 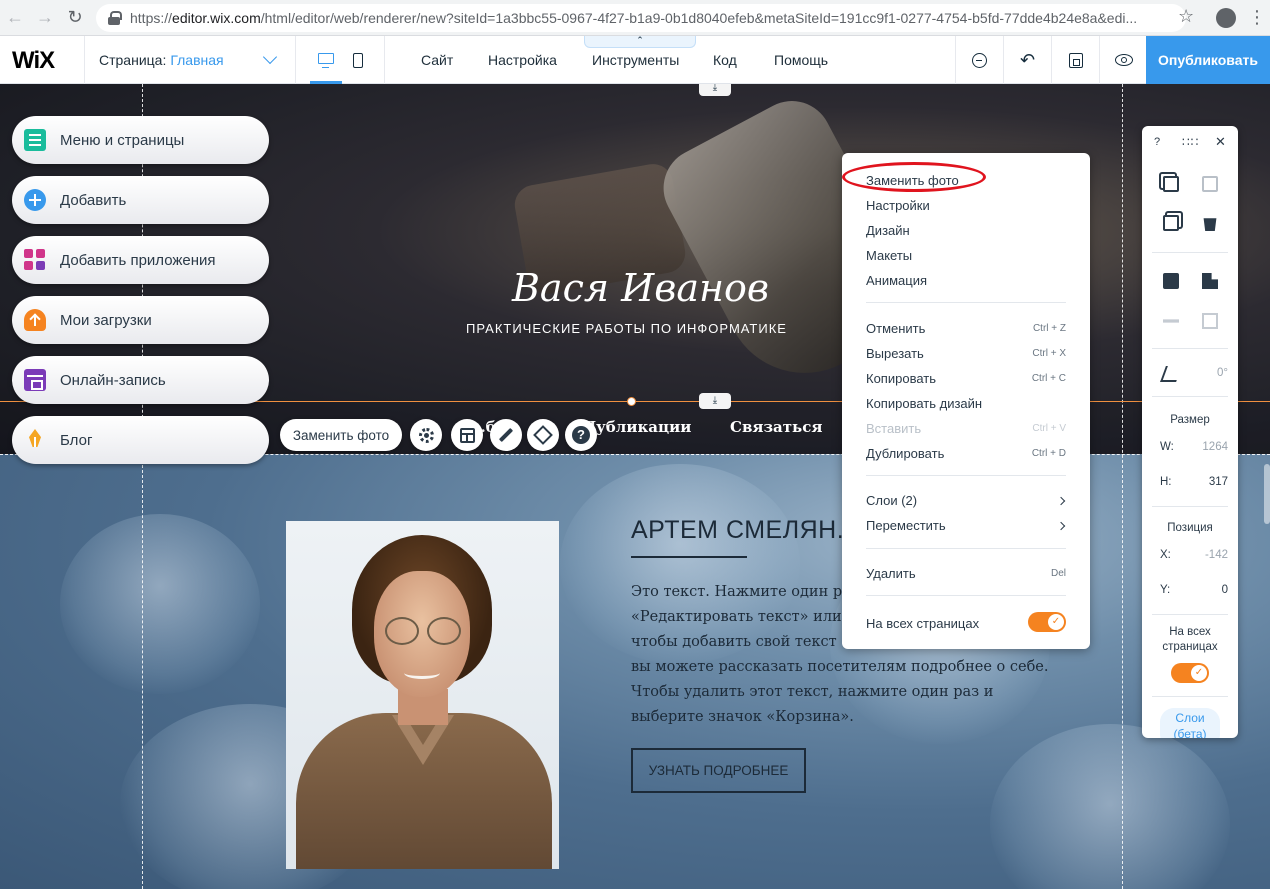 I want to click on back-icon: ←, so click(x=15, y=18).